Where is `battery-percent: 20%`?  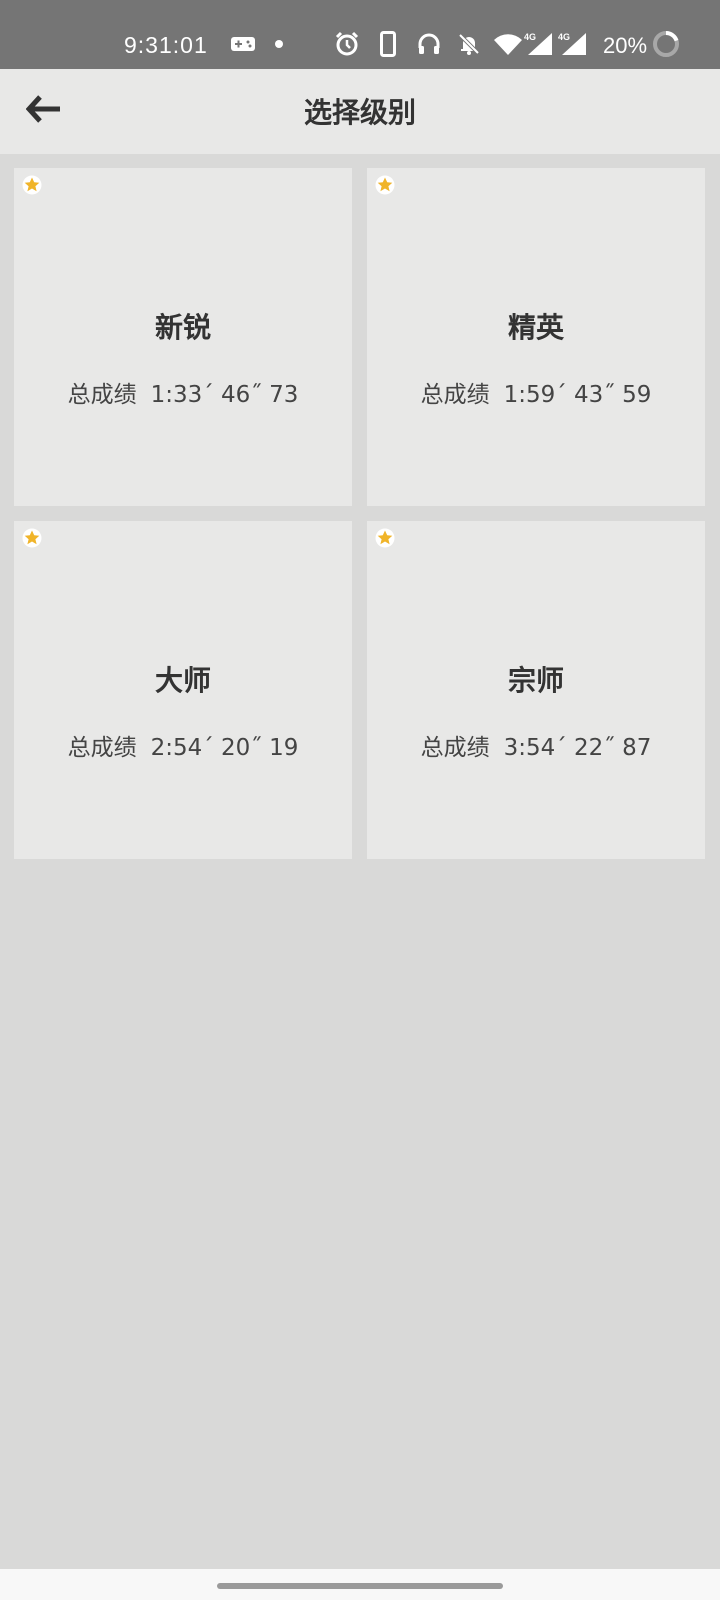
battery-percent: 20% is located at coordinates (625, 45).